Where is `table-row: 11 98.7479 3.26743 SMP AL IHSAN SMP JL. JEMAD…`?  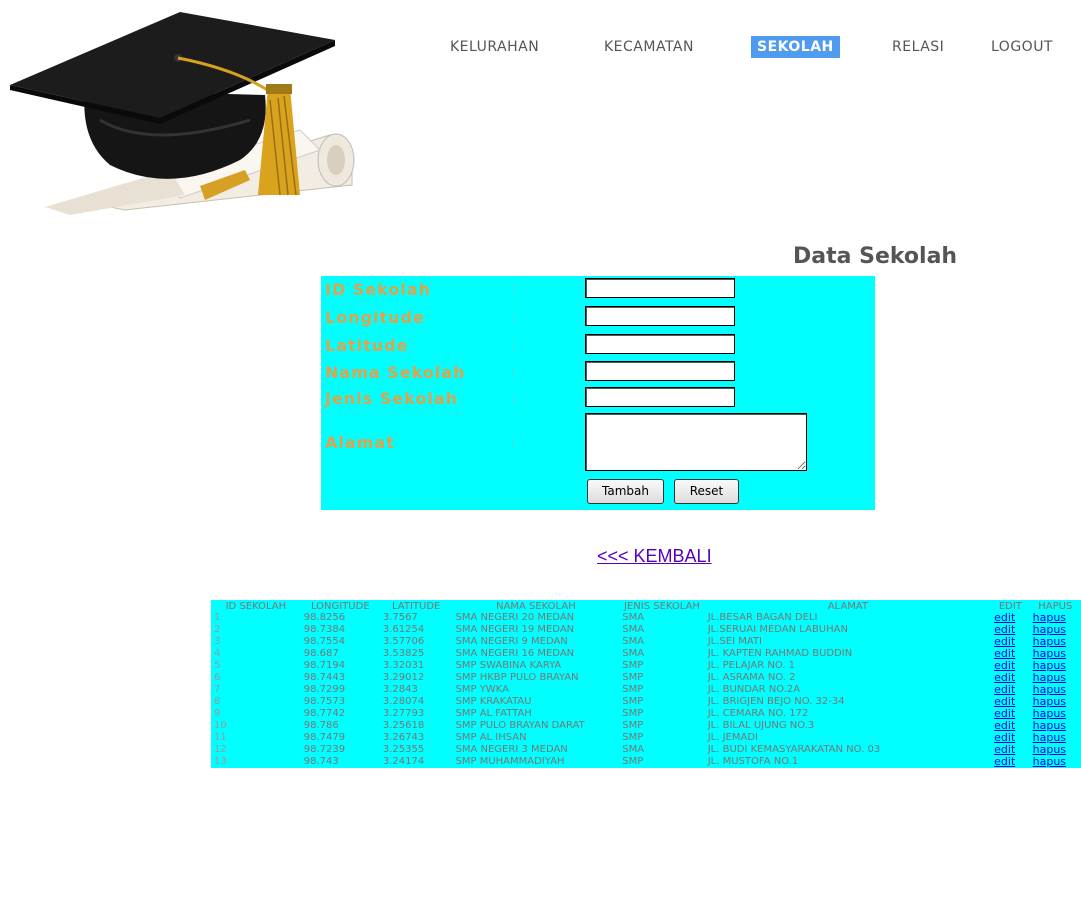
table-row: 11 98.7479 3.26743 SMP AL IHSAN SMP JL. JEMAD… is located at coordinates (646, 738).